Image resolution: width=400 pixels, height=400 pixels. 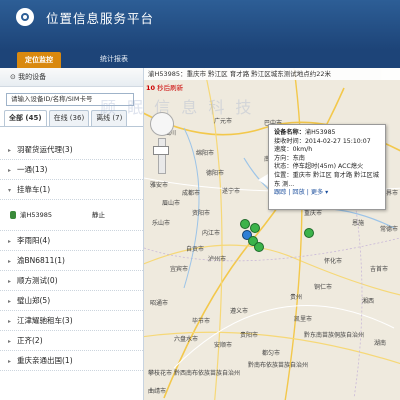 I want to click on pan-control-icon, so click(x=162, y=124).